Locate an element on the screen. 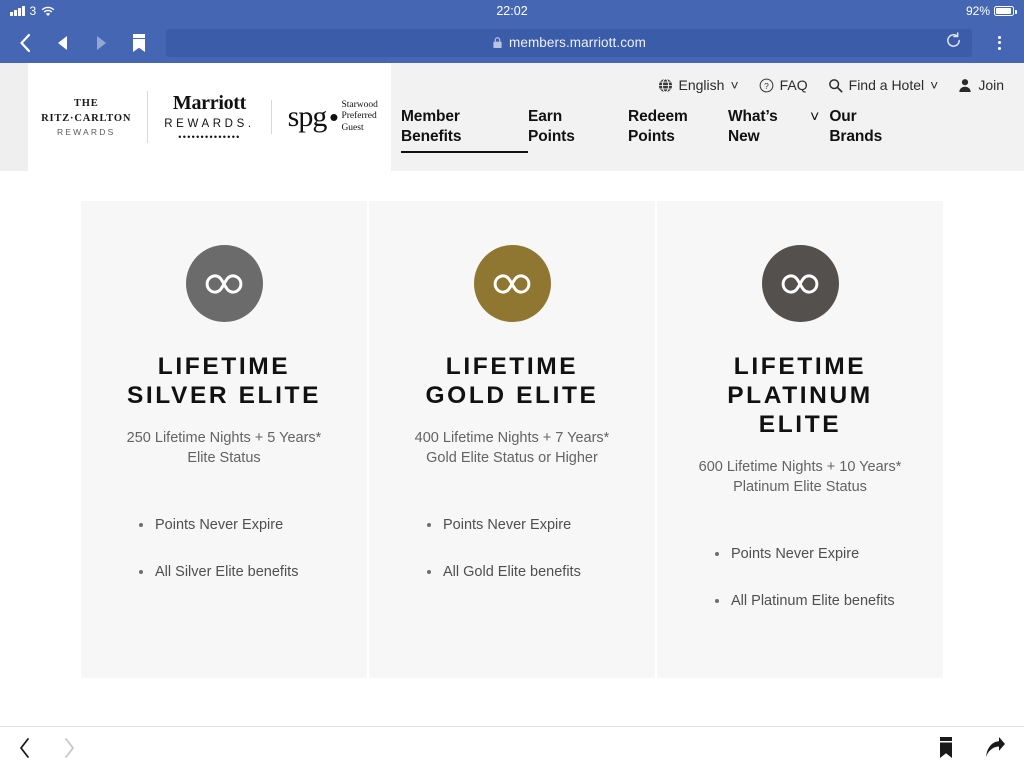 This screenshot has width=1024, height=768. search-icon is located at coordinates (835, 85).